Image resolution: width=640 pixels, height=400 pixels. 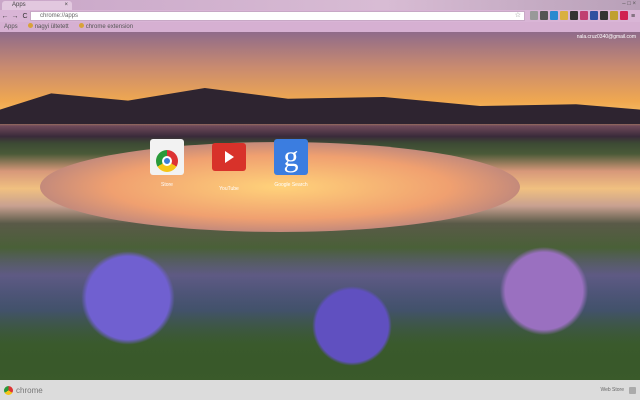 I want to click on app-label: Google Search, so click(x=291, y=185).